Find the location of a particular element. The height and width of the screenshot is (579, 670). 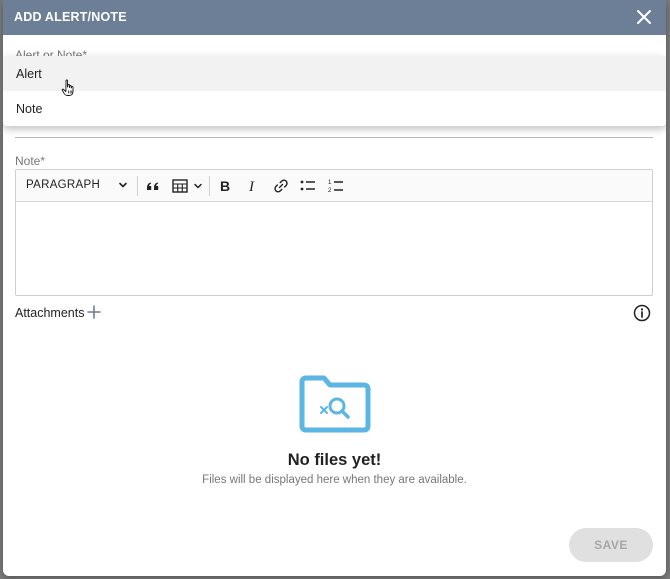

plus-icon is located at coordinates (94, 312).